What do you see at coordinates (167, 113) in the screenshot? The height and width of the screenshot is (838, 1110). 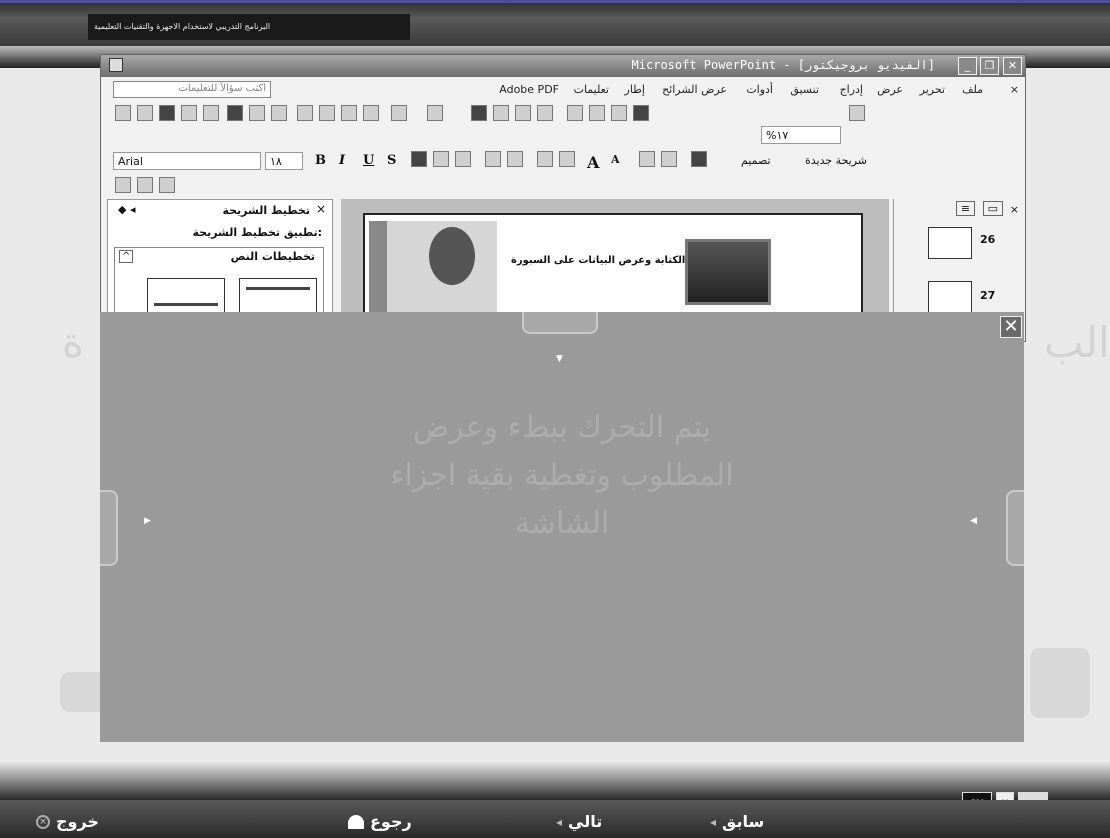 I see `save-icon` at bounding box center [167, 113].